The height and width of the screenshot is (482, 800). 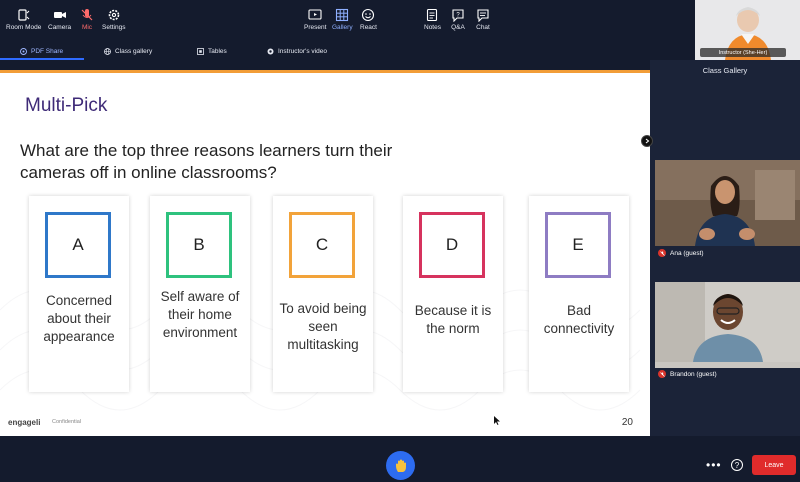 I want to click on room-mode-label: Room Mode, so click(x=24, y=27).